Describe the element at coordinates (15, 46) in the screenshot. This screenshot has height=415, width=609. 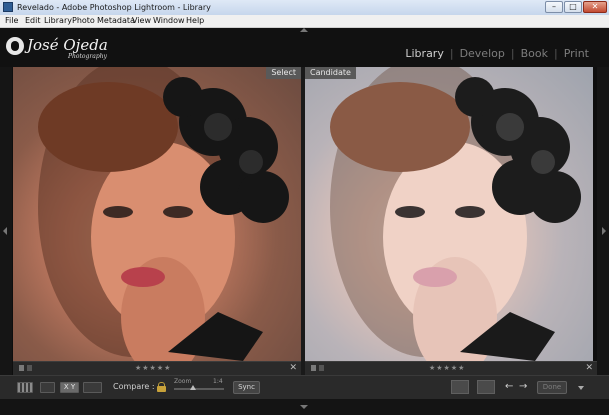
I see `identity-plate-icon` at that location.